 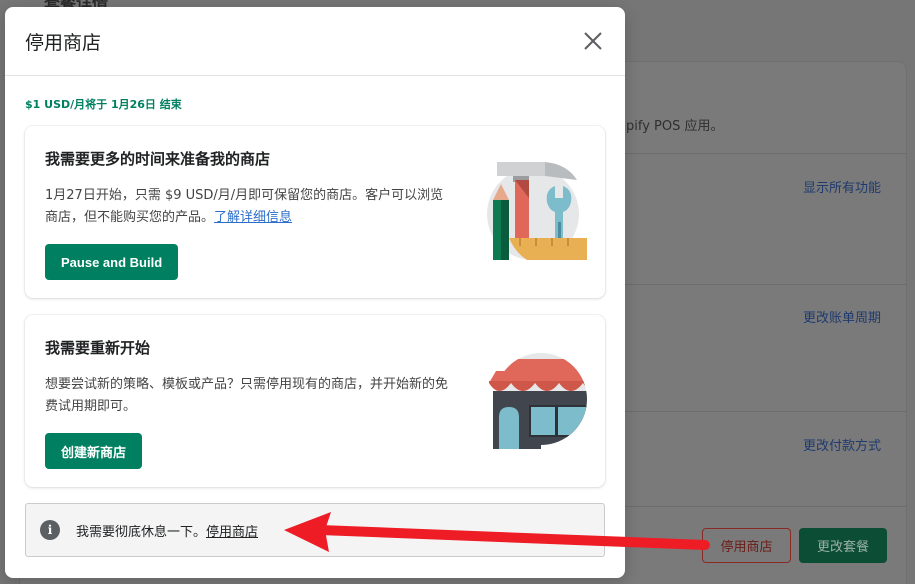 I want to click on close-button, so click(x=593, y=41).